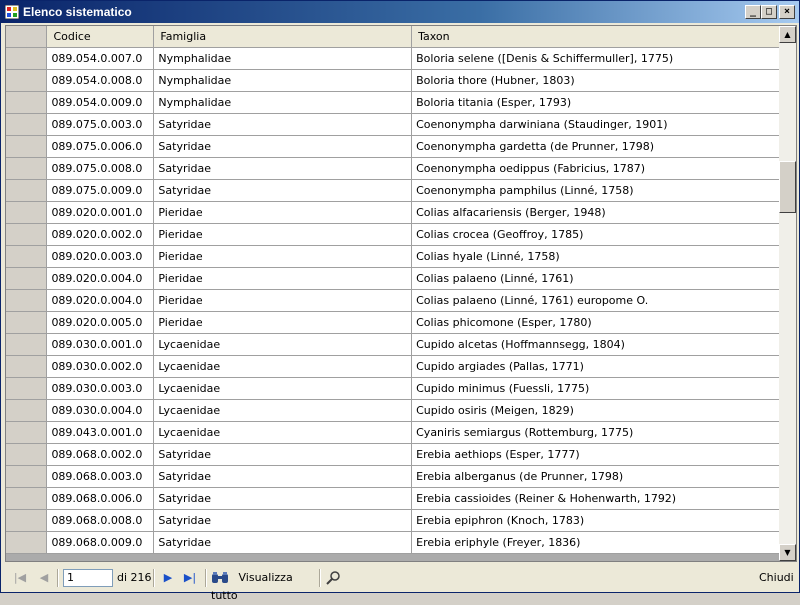  I want to click on cell-taxon: Erebia eriphyle (Freyer, 1836), so click(595, 542).